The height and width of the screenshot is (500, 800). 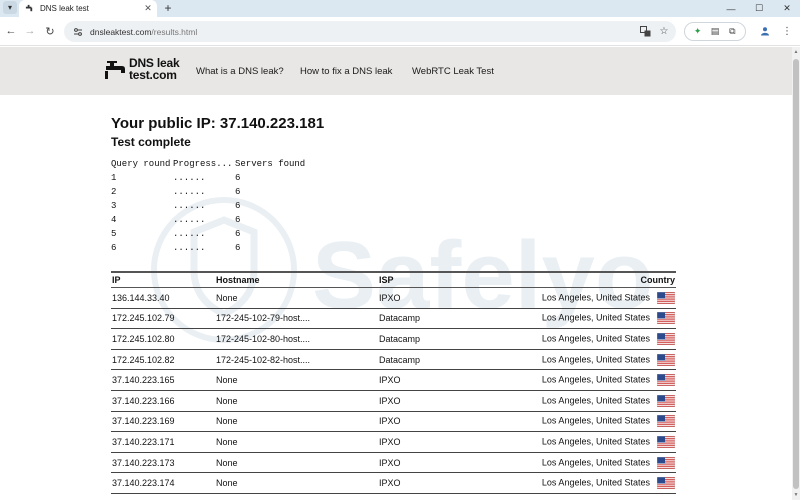 I want to click on nav-webrtc-leak-test: WebRTC Leak Test, so click(x=453, y=71).